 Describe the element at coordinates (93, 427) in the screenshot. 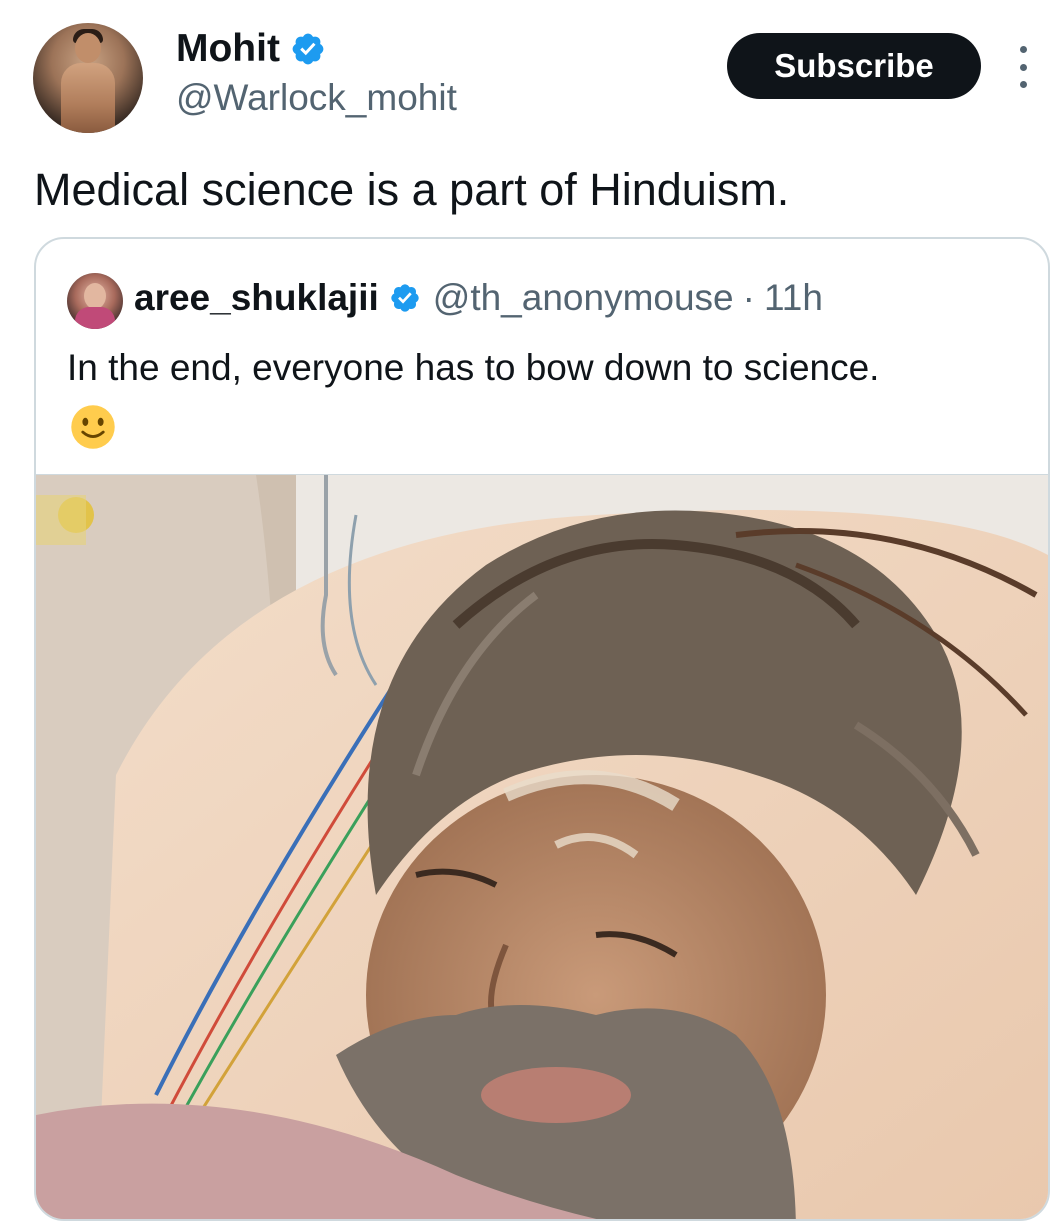

I see `slightly-smiling-face-icon` at that location.